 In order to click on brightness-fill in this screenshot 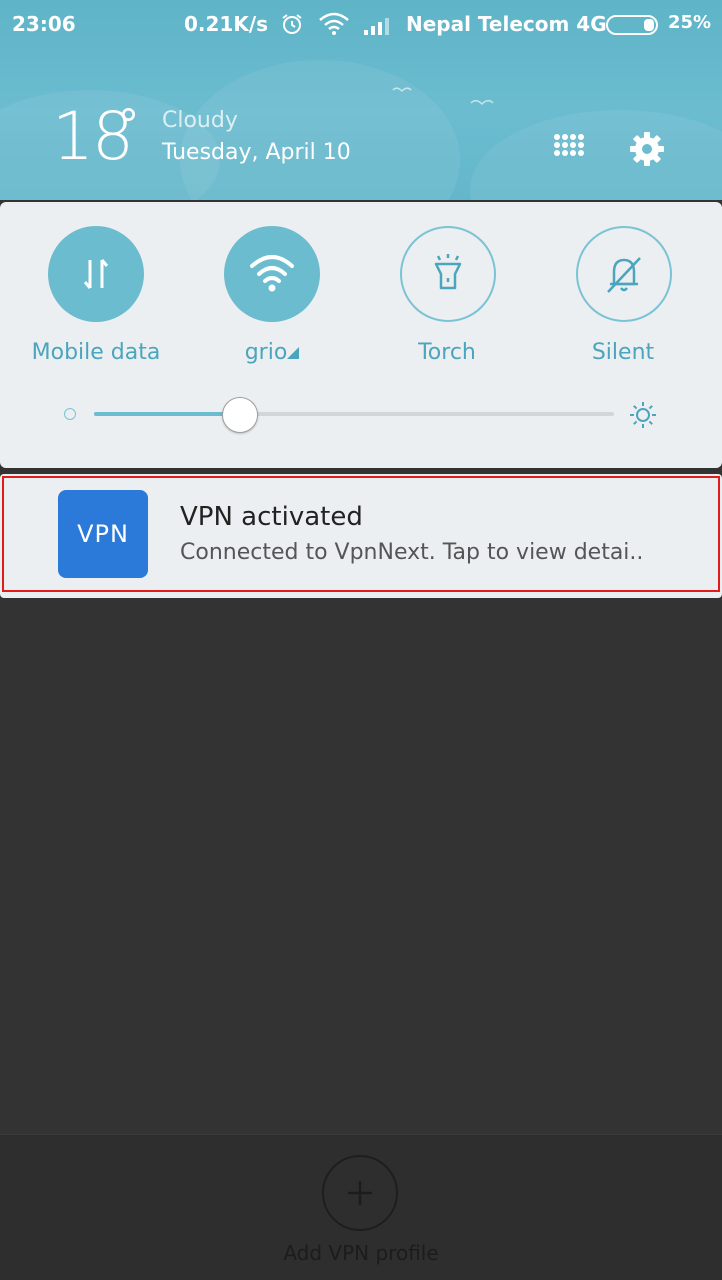, I will do `click(167, 414)`.